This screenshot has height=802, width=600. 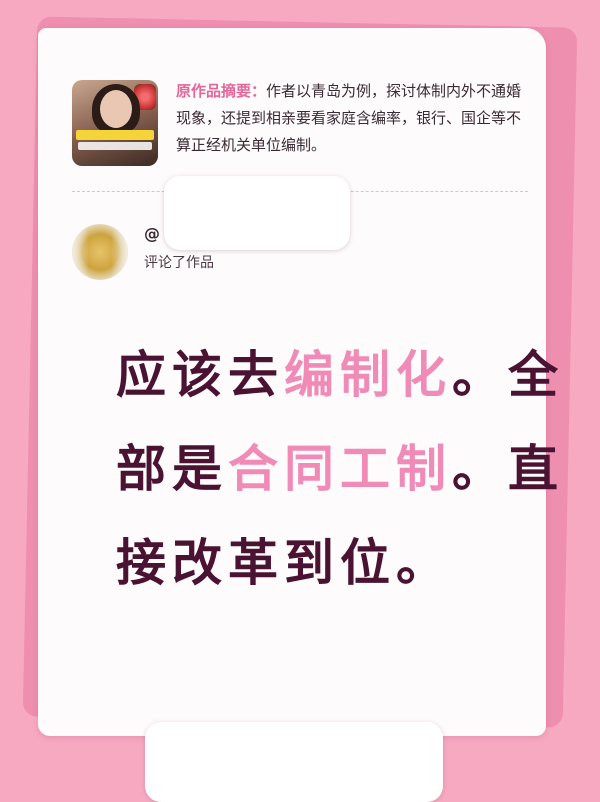 What do you see at coordinates (200, 375) in the screenshot?
I see `comment-segment: 应该去` at bounding box center [200, 375].